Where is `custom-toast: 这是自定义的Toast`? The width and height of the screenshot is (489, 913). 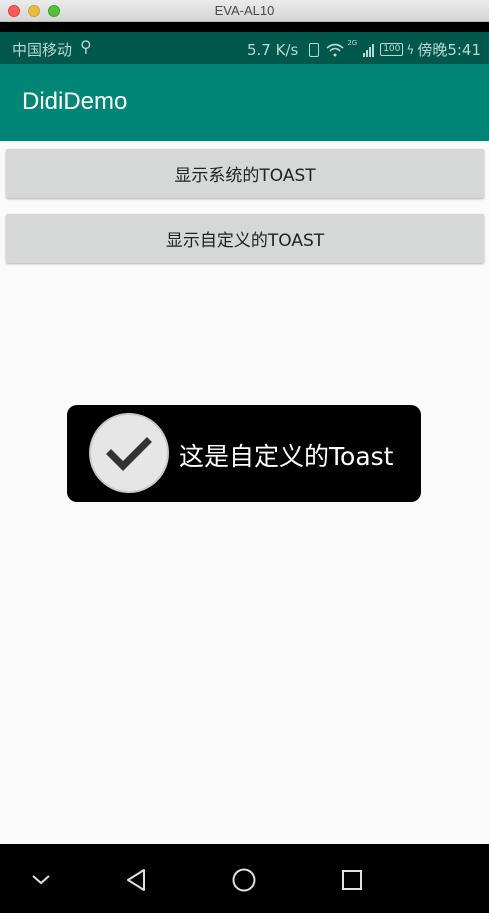
custom-toast: 这是自定义的Toast is located at coordinates (244, 453).